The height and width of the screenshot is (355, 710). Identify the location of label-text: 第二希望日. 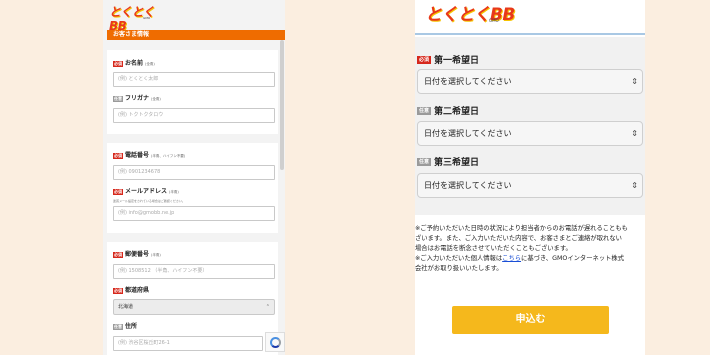
(457, 112).